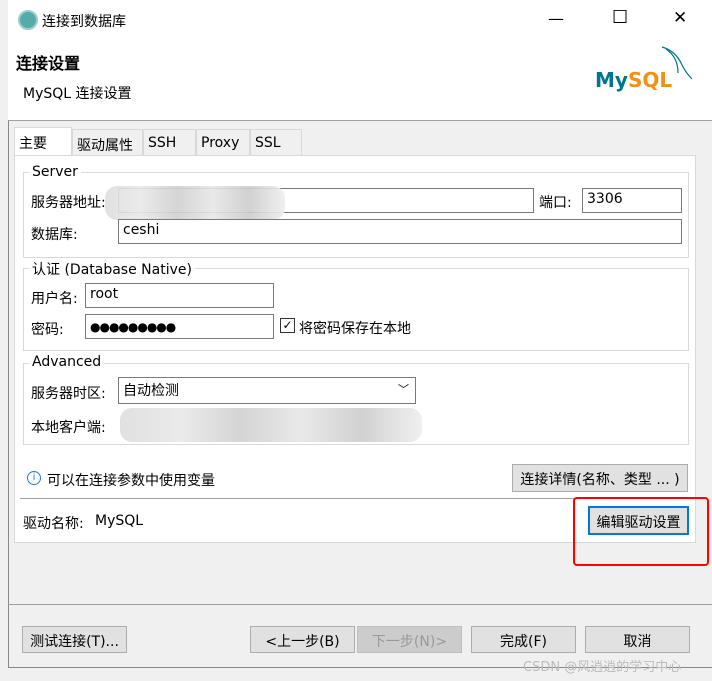 This screenshot has width=712, height=681. Describe the element at coordinates (600, 478) in the screenshot. I see `connection-details-button: 连接详情(名称、类型 ... )` at that location.